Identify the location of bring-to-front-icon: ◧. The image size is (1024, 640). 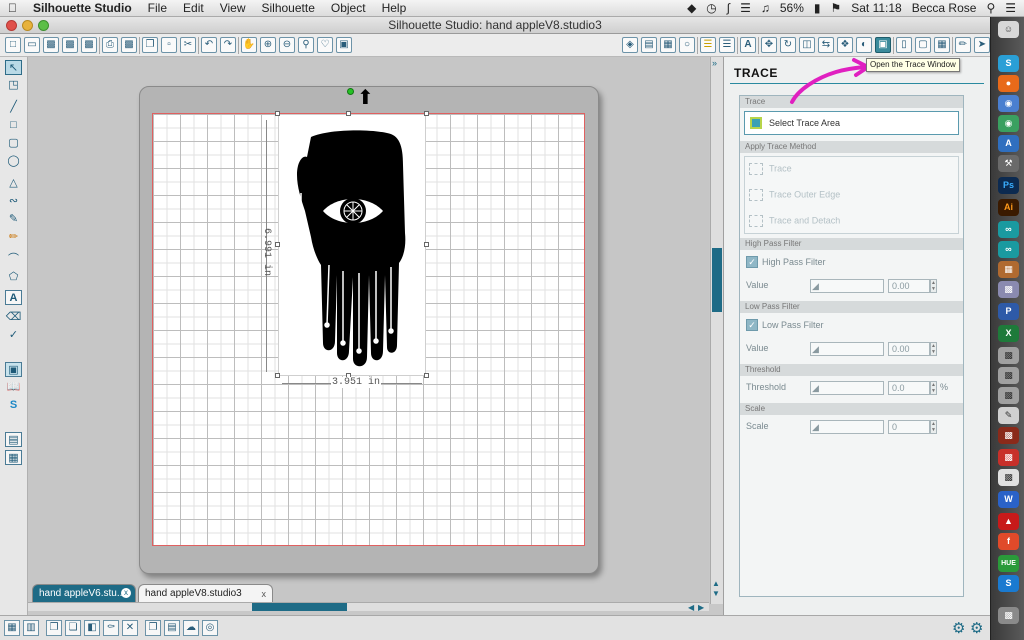
(92, 628).